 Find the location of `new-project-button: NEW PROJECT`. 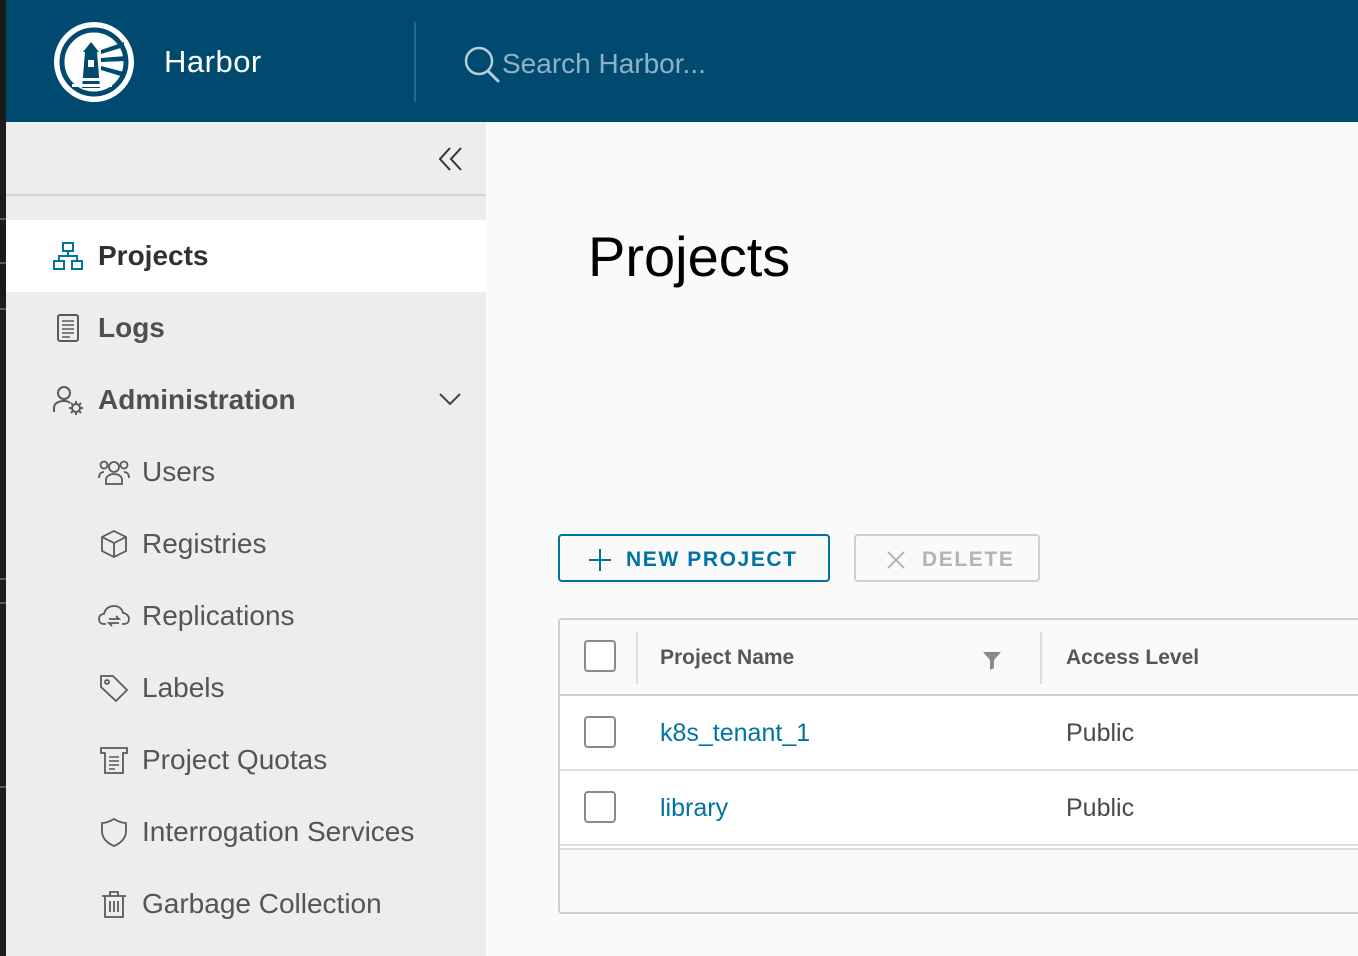

new-project-button: NEW PROJECT is located at coordinates (694, 558).